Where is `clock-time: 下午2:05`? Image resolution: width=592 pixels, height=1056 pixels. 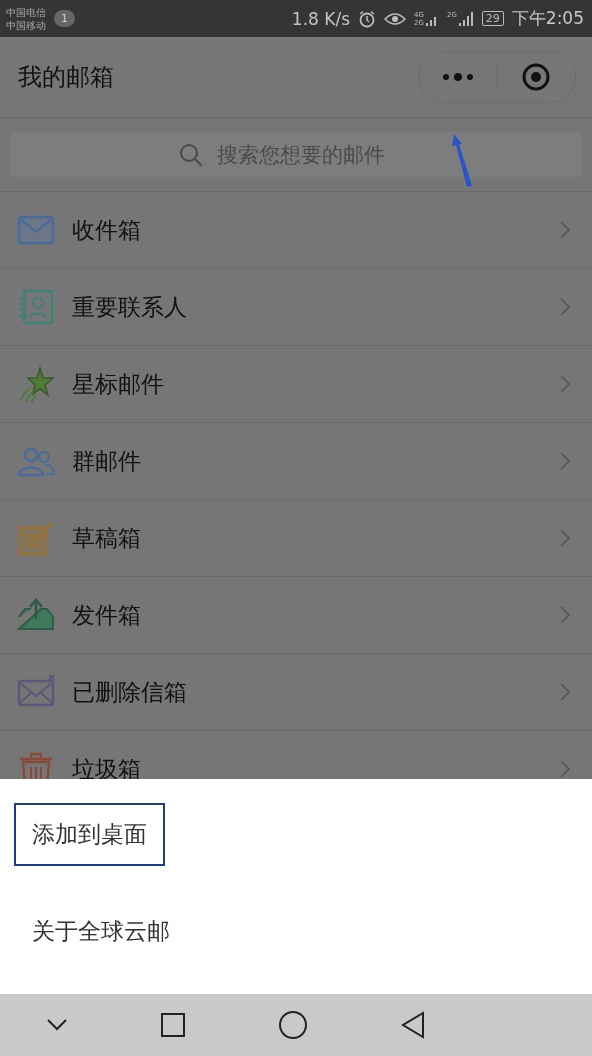 clock-time: 下午2:05 is located at coordinates (547, 18).